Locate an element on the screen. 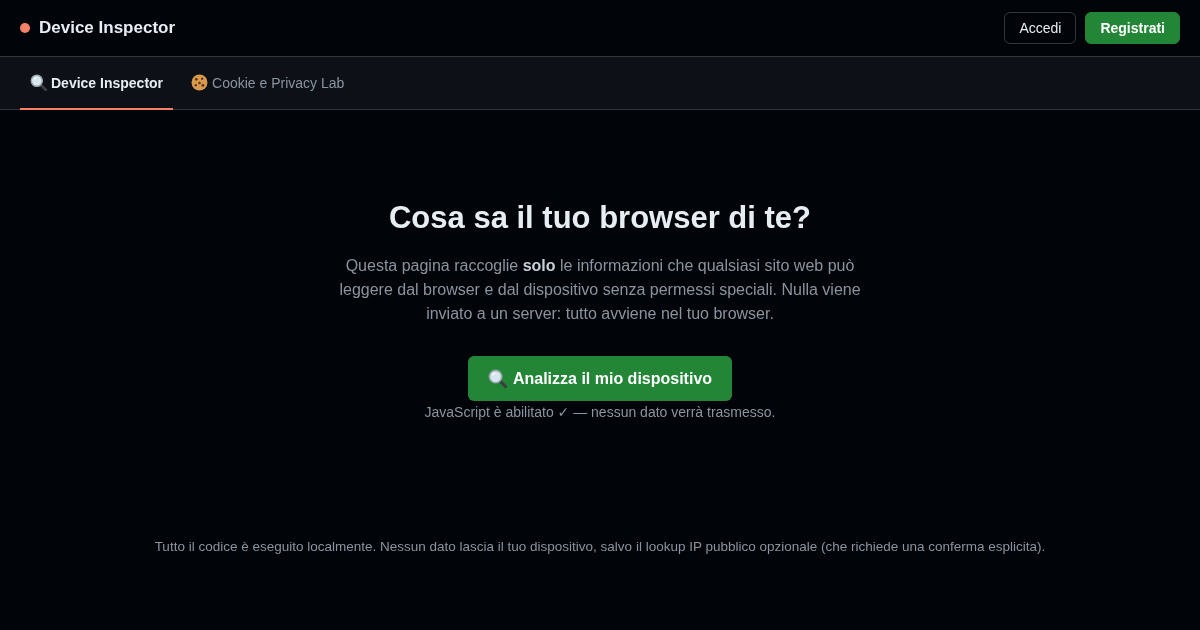  signup-button: Registrati is located at coordinates (1132, 28).